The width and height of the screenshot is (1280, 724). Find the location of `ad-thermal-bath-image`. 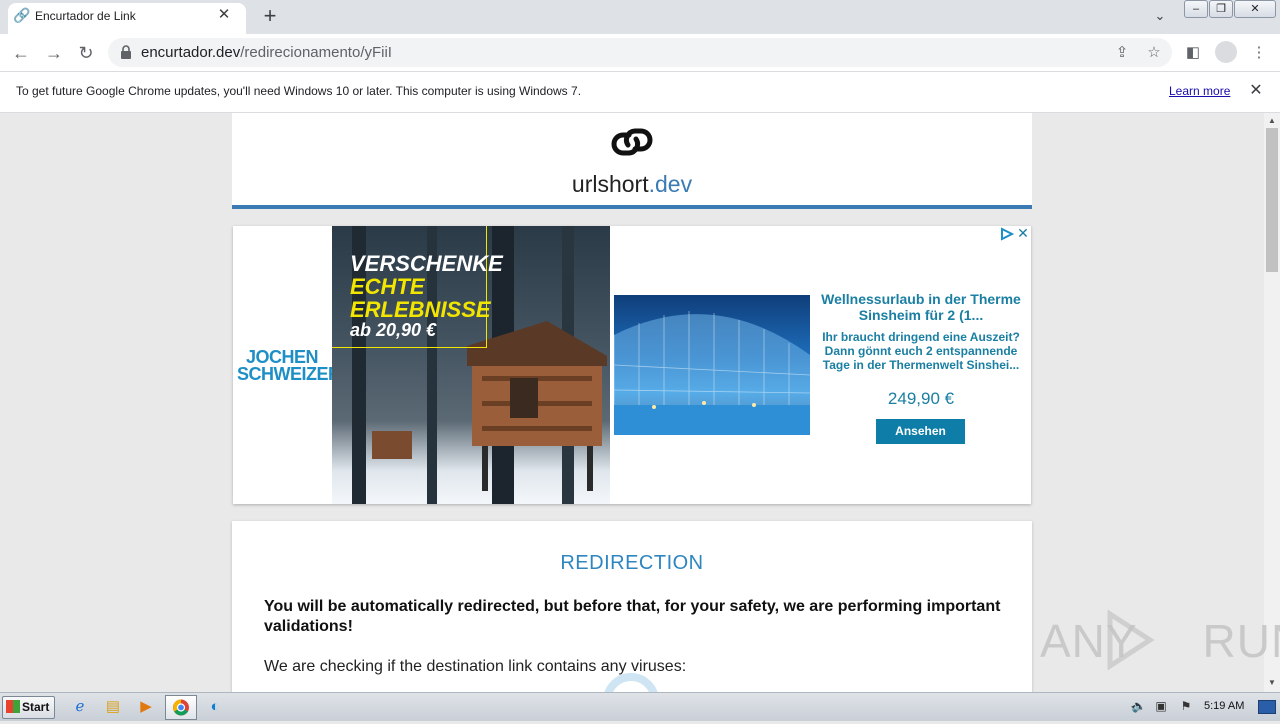

ad-thermal-bath-image is located at coordinates (712, 365).